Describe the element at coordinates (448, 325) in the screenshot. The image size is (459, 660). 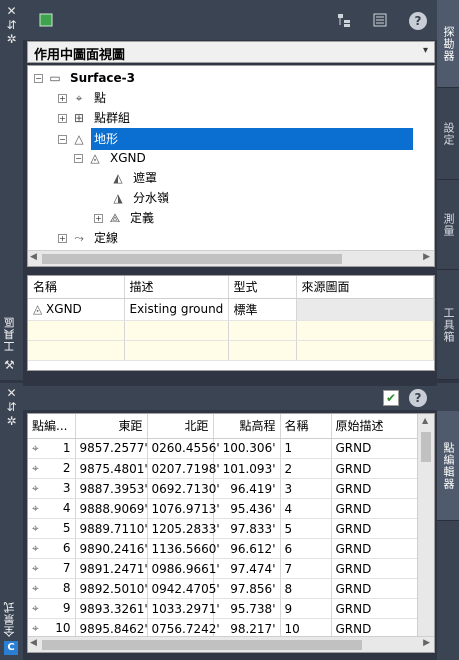
I see `tab-toolbox: 工具箱` at that location.